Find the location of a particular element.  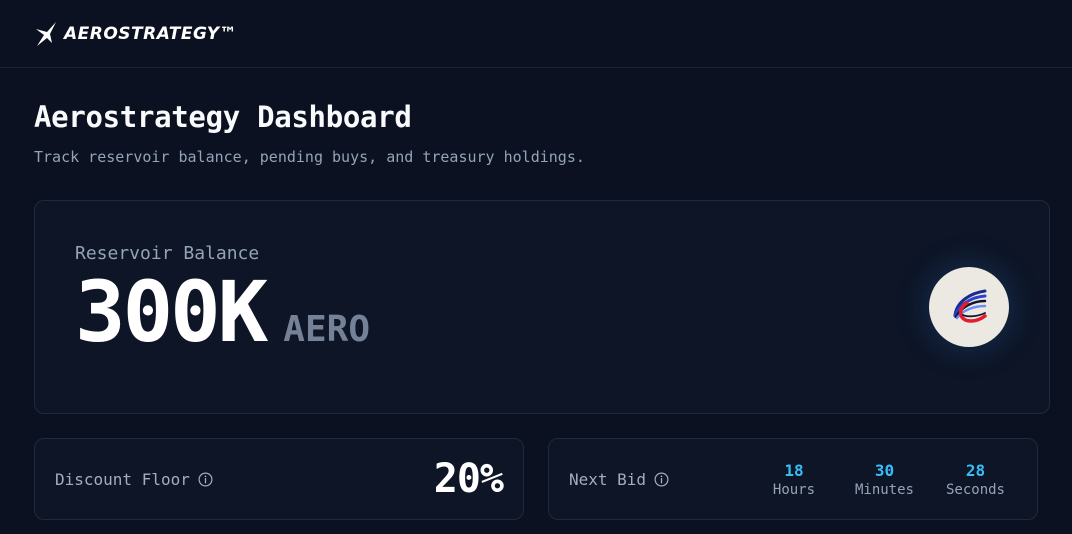

countdown-seconds: 28 Seconds is located at coordinates (975, 479).